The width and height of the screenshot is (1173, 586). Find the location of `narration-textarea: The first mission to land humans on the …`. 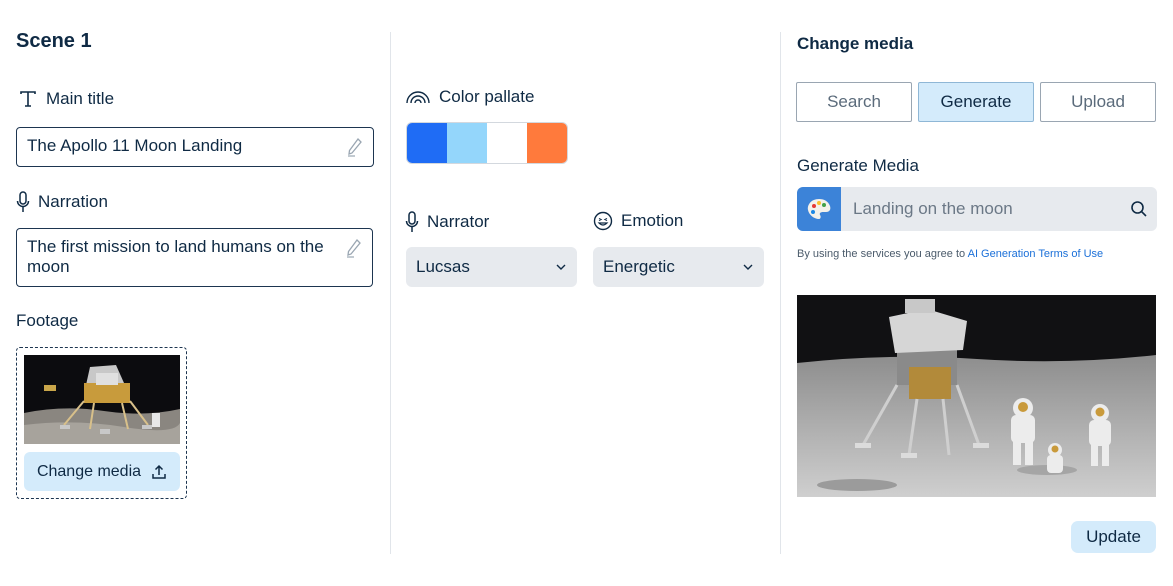

narration-textarea: The first mission to land humans on the … is located at coordinates (194, 257).